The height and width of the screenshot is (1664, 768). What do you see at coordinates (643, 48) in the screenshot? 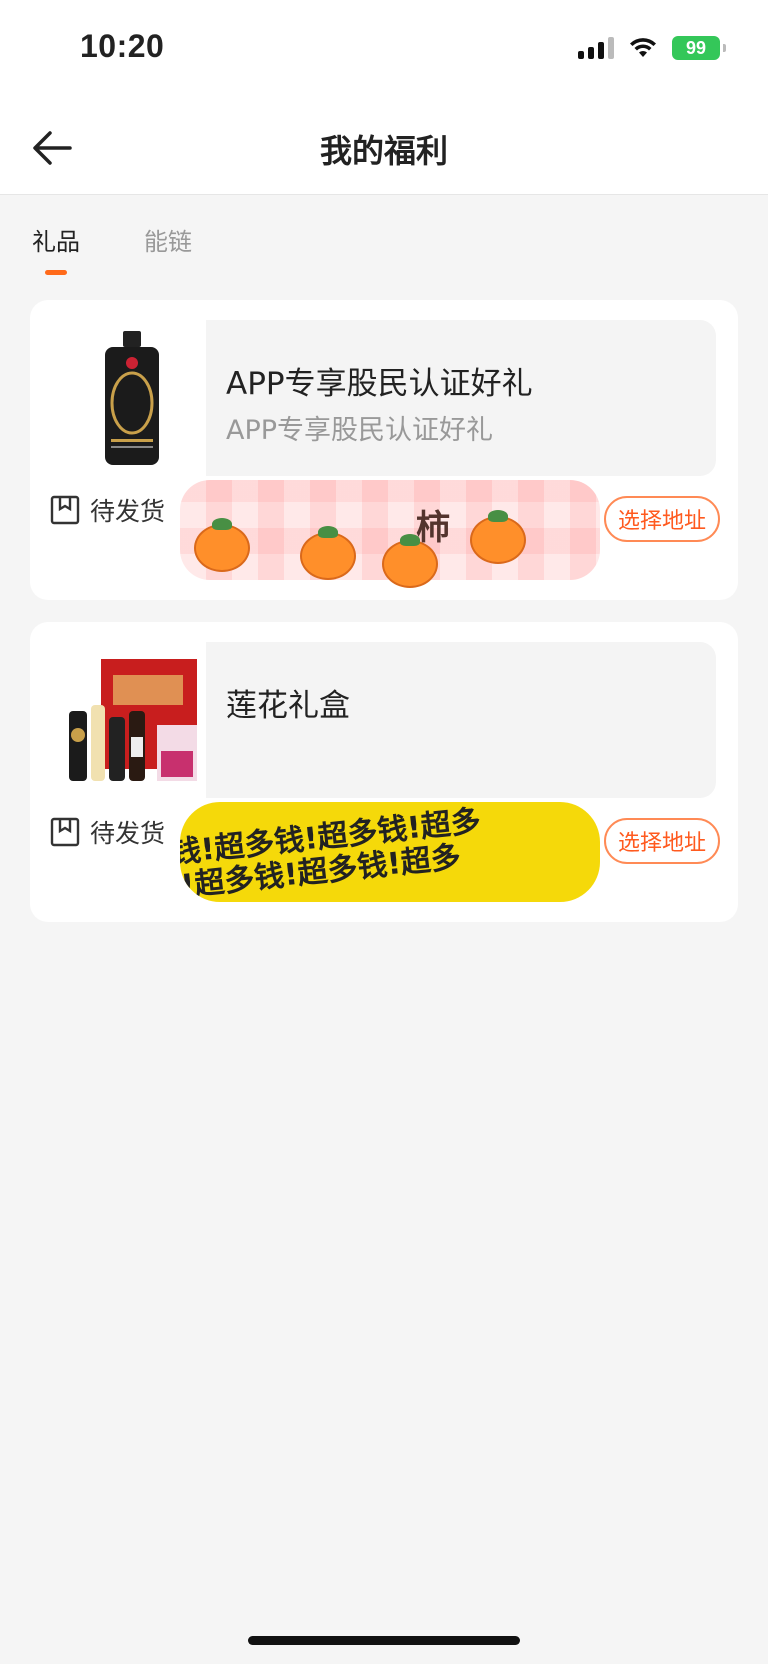
I see `wifi-icon` at bounding box center [643, 48].